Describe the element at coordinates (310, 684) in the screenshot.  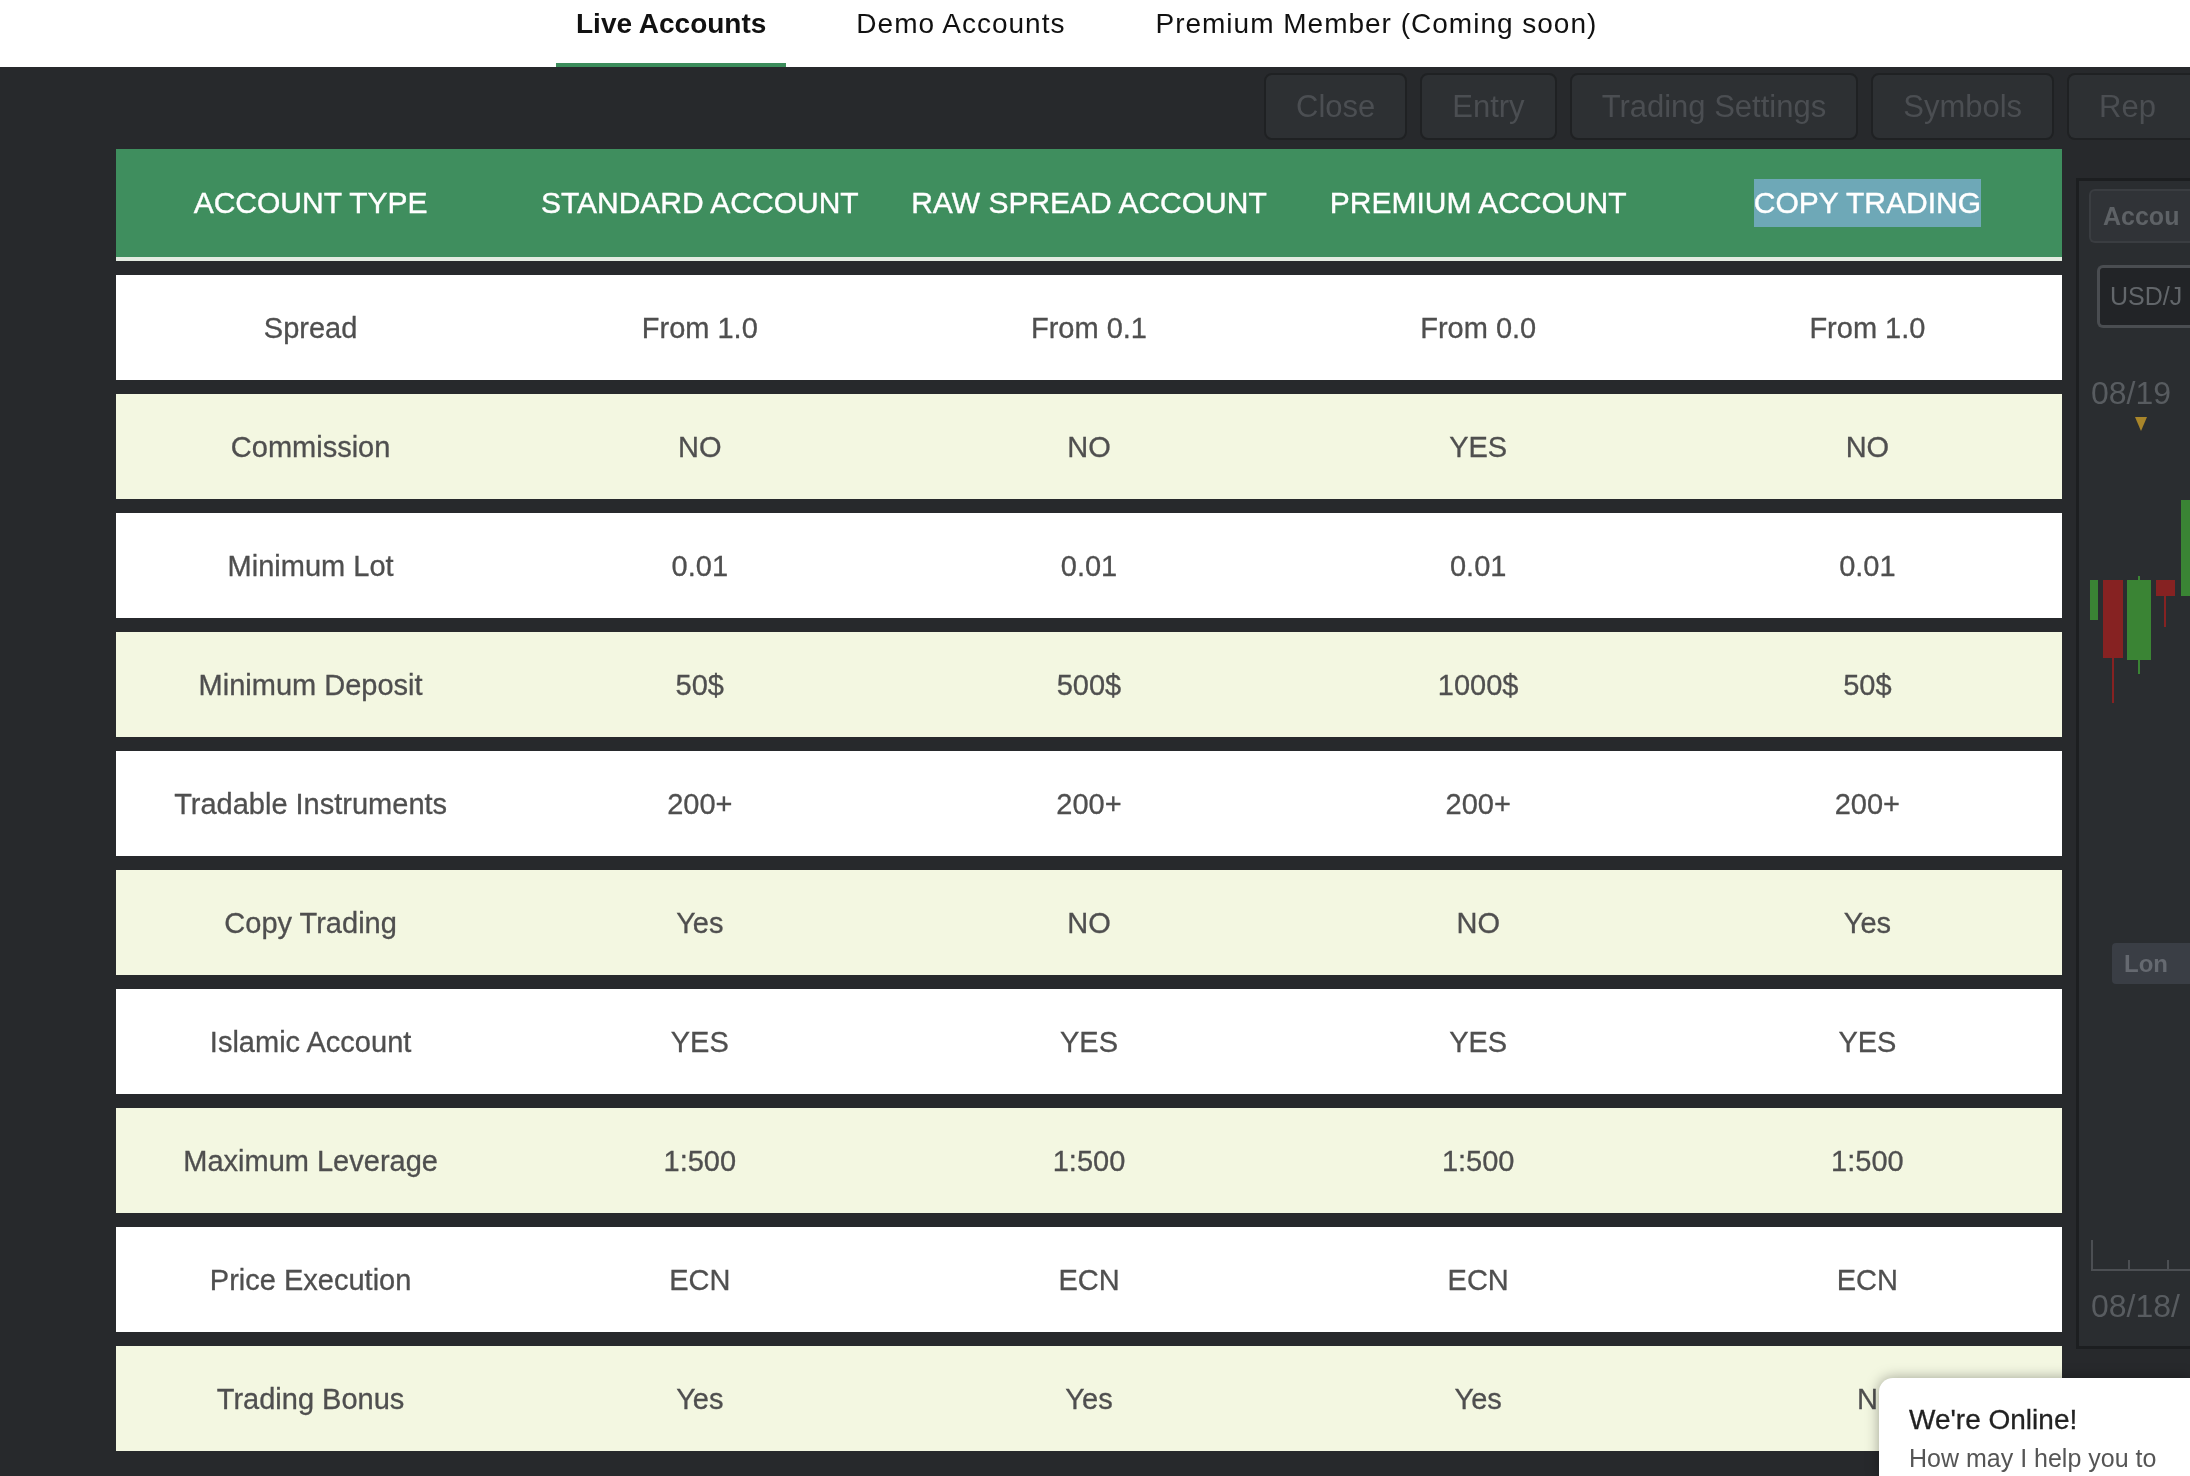
I see `row-label: Minimum Deposit` at that location.